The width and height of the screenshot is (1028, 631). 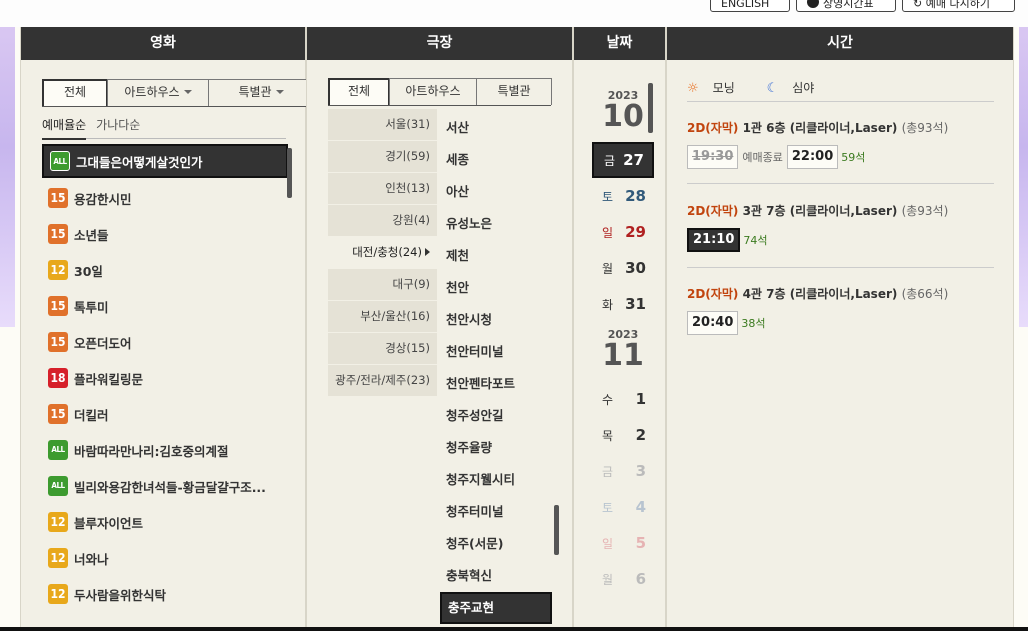 I want to click on region-item: 인천(13), so click(x=382, y=189).